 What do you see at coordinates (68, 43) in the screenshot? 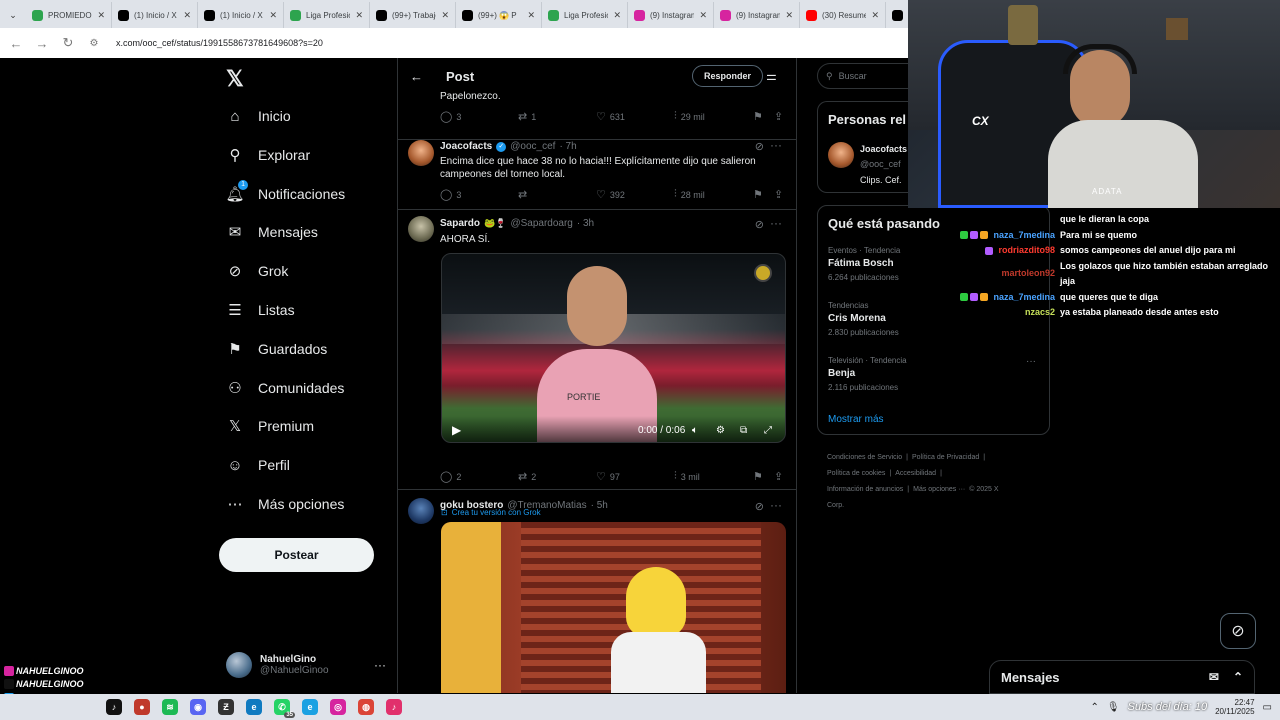
I see `reload-icon: ↻` at bounding box center [68, 43].